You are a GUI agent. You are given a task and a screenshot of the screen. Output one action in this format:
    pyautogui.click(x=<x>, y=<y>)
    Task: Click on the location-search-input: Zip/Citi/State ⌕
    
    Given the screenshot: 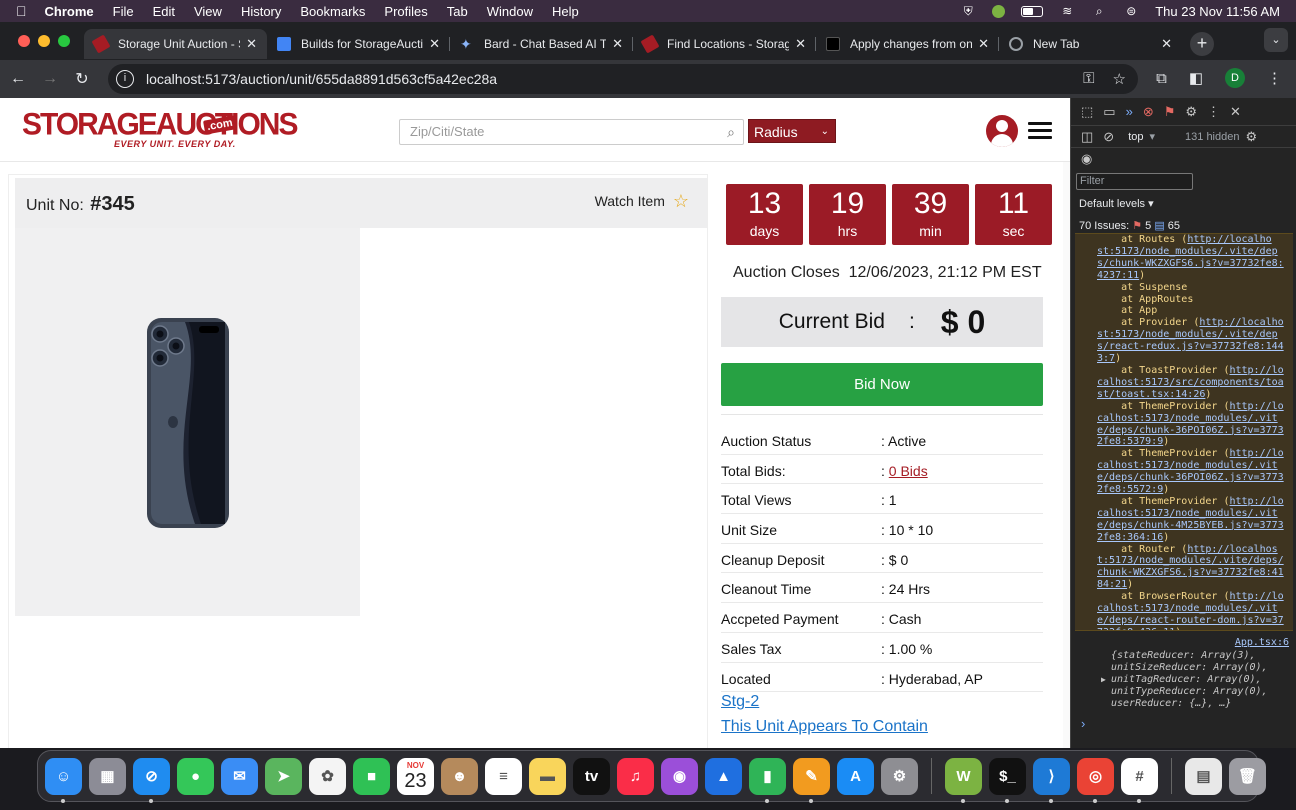 What is the action you would take?
    pyautogui.click(x=571, y=132)
    